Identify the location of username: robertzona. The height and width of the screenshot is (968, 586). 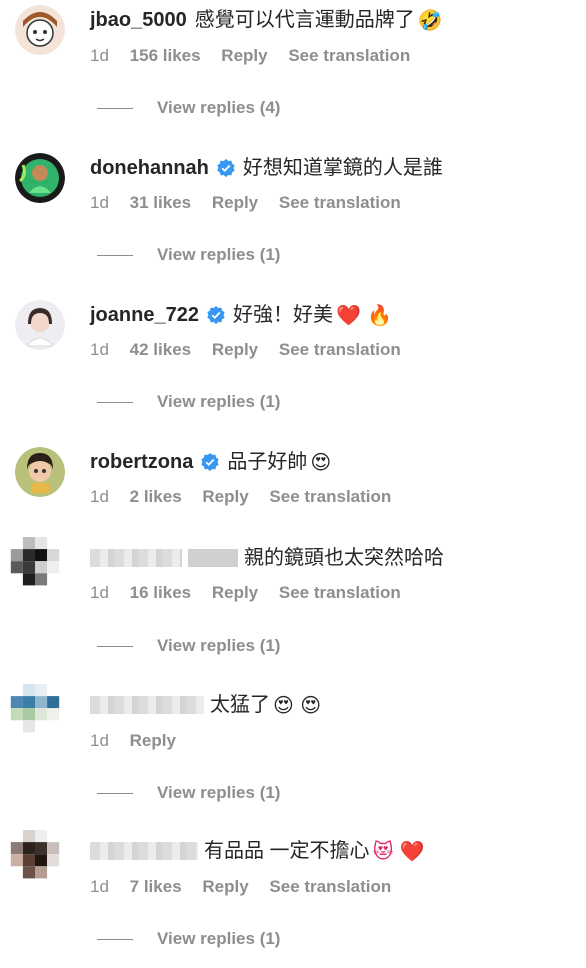
(141, 462).